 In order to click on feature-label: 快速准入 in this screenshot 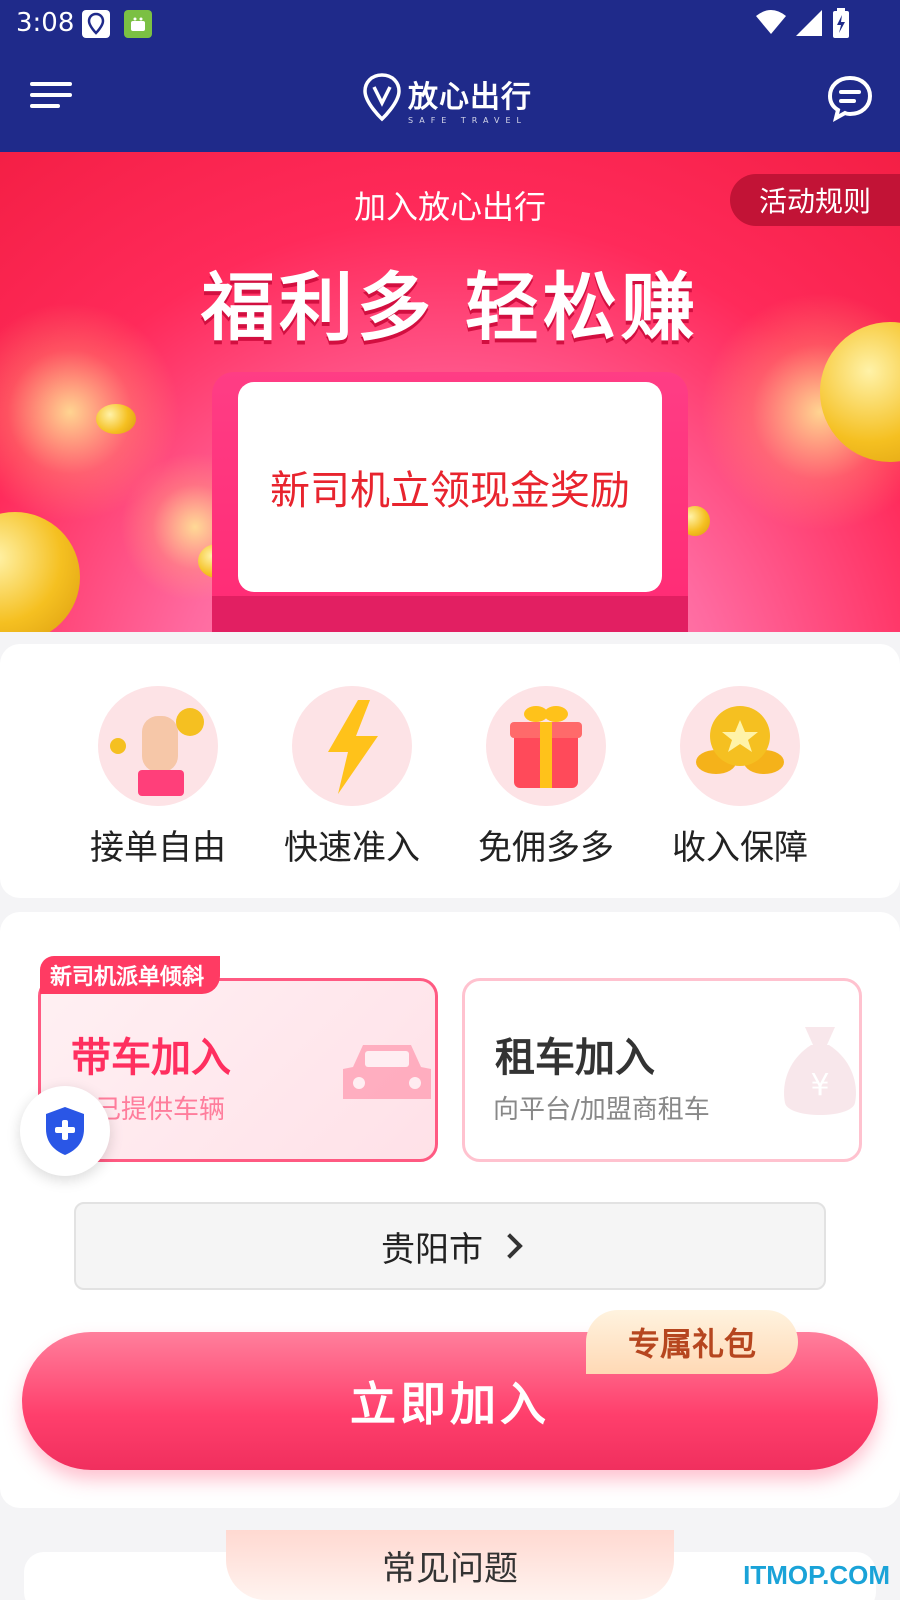, I will do `click(352, 848)`.